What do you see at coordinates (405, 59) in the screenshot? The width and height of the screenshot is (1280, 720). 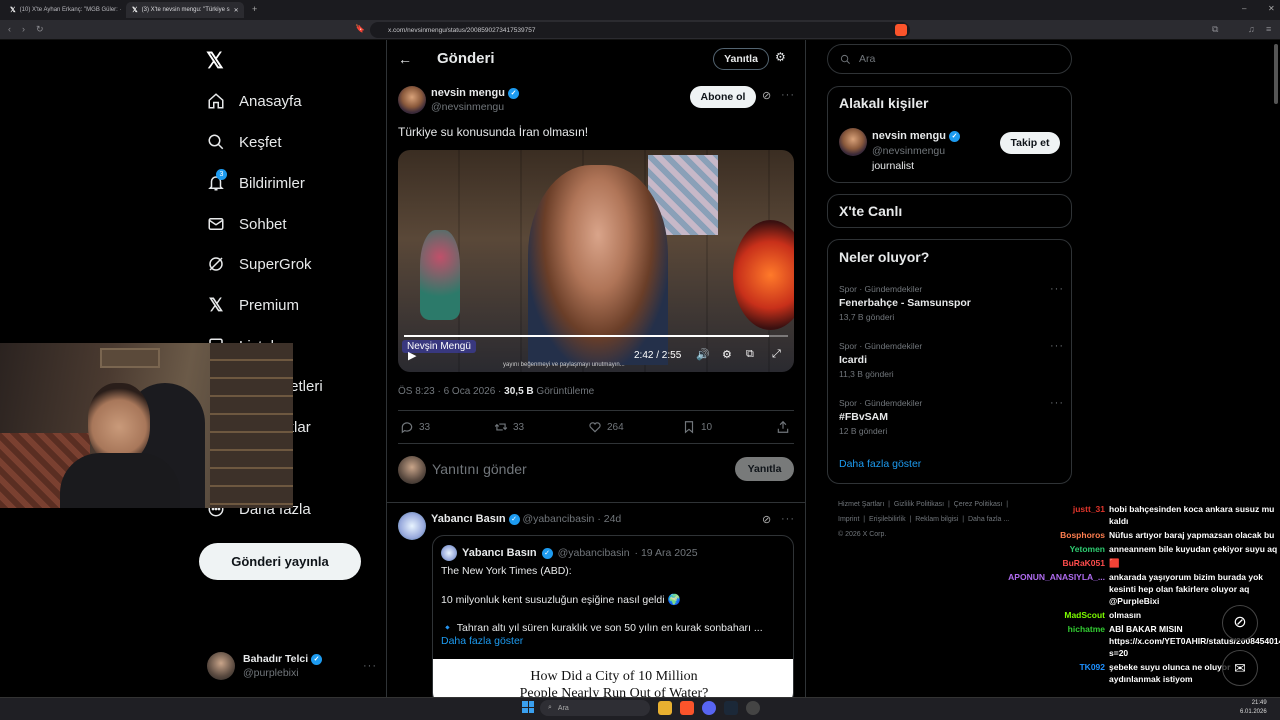 I see `back-arrow-icon: ←` at bounding box center [405, 59].